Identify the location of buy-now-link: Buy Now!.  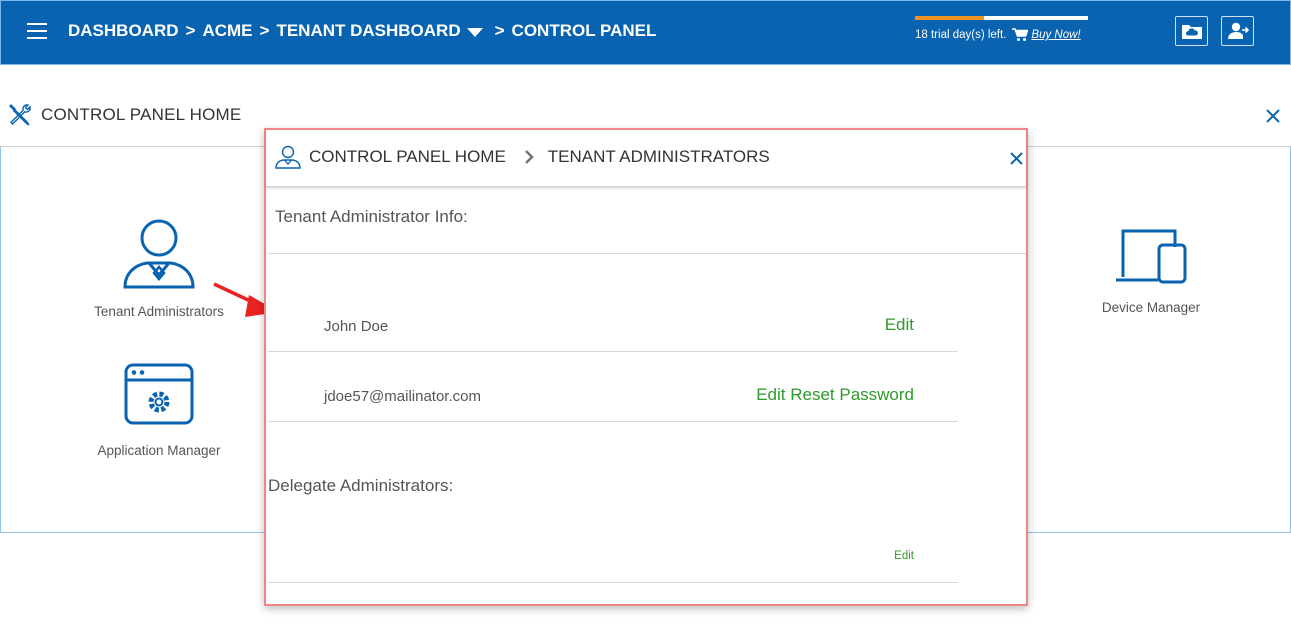
(1055, 35).